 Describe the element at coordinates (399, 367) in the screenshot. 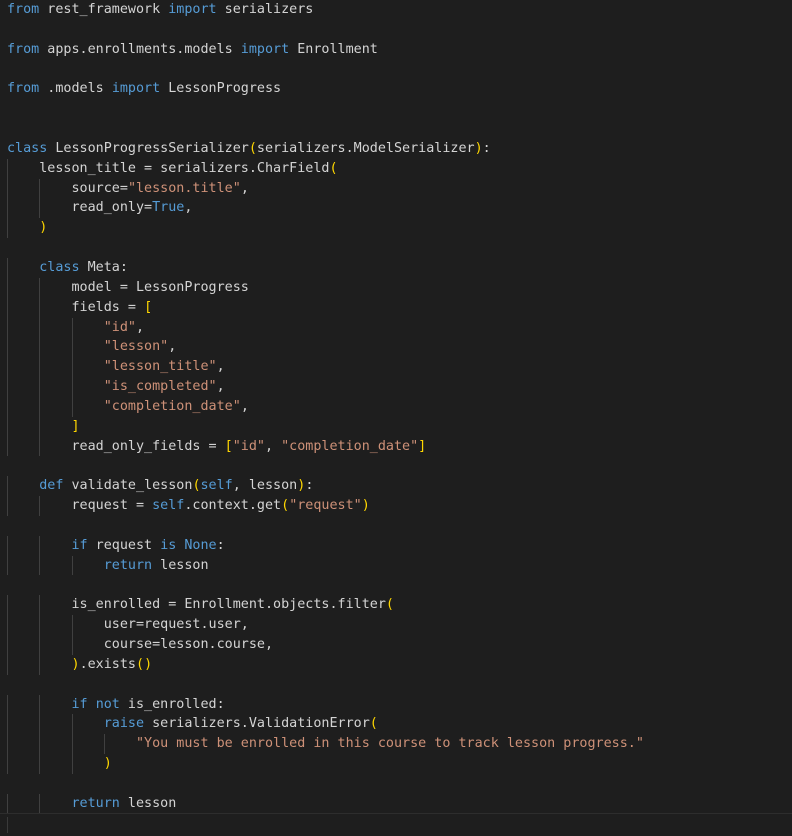

I see `code-line: "lesson_title",` at that location.